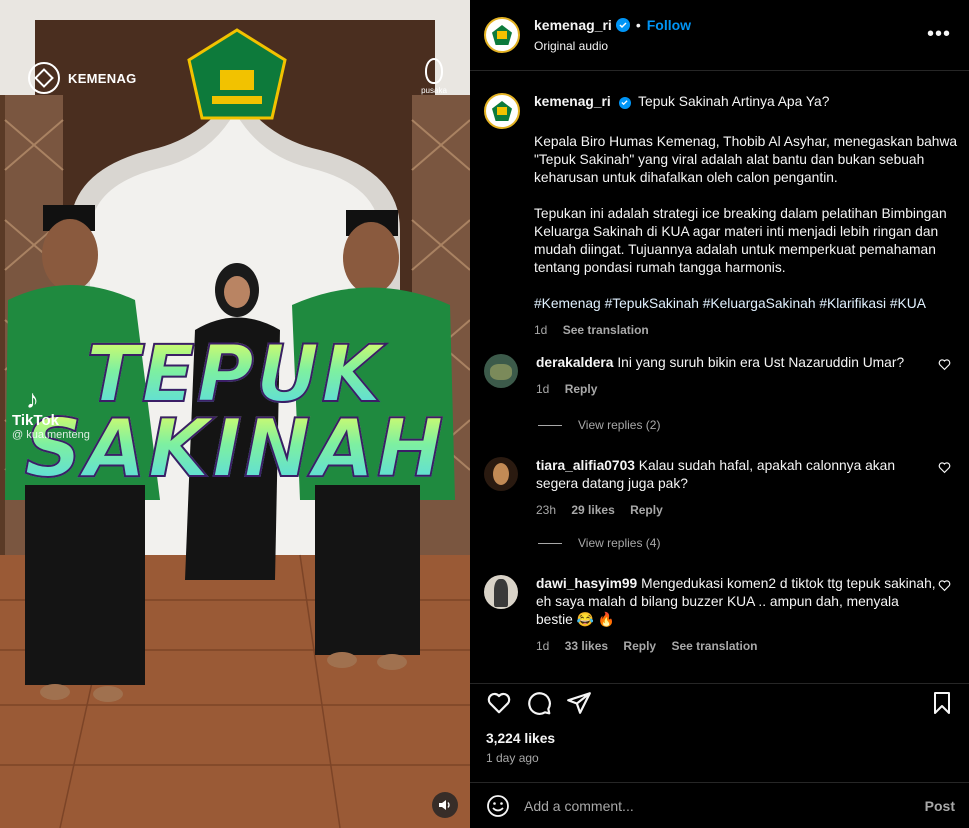 The height and width of the screenshot is (828, 969). I want to click on comment-username: dawi_hasyim99, so click(586, 583).